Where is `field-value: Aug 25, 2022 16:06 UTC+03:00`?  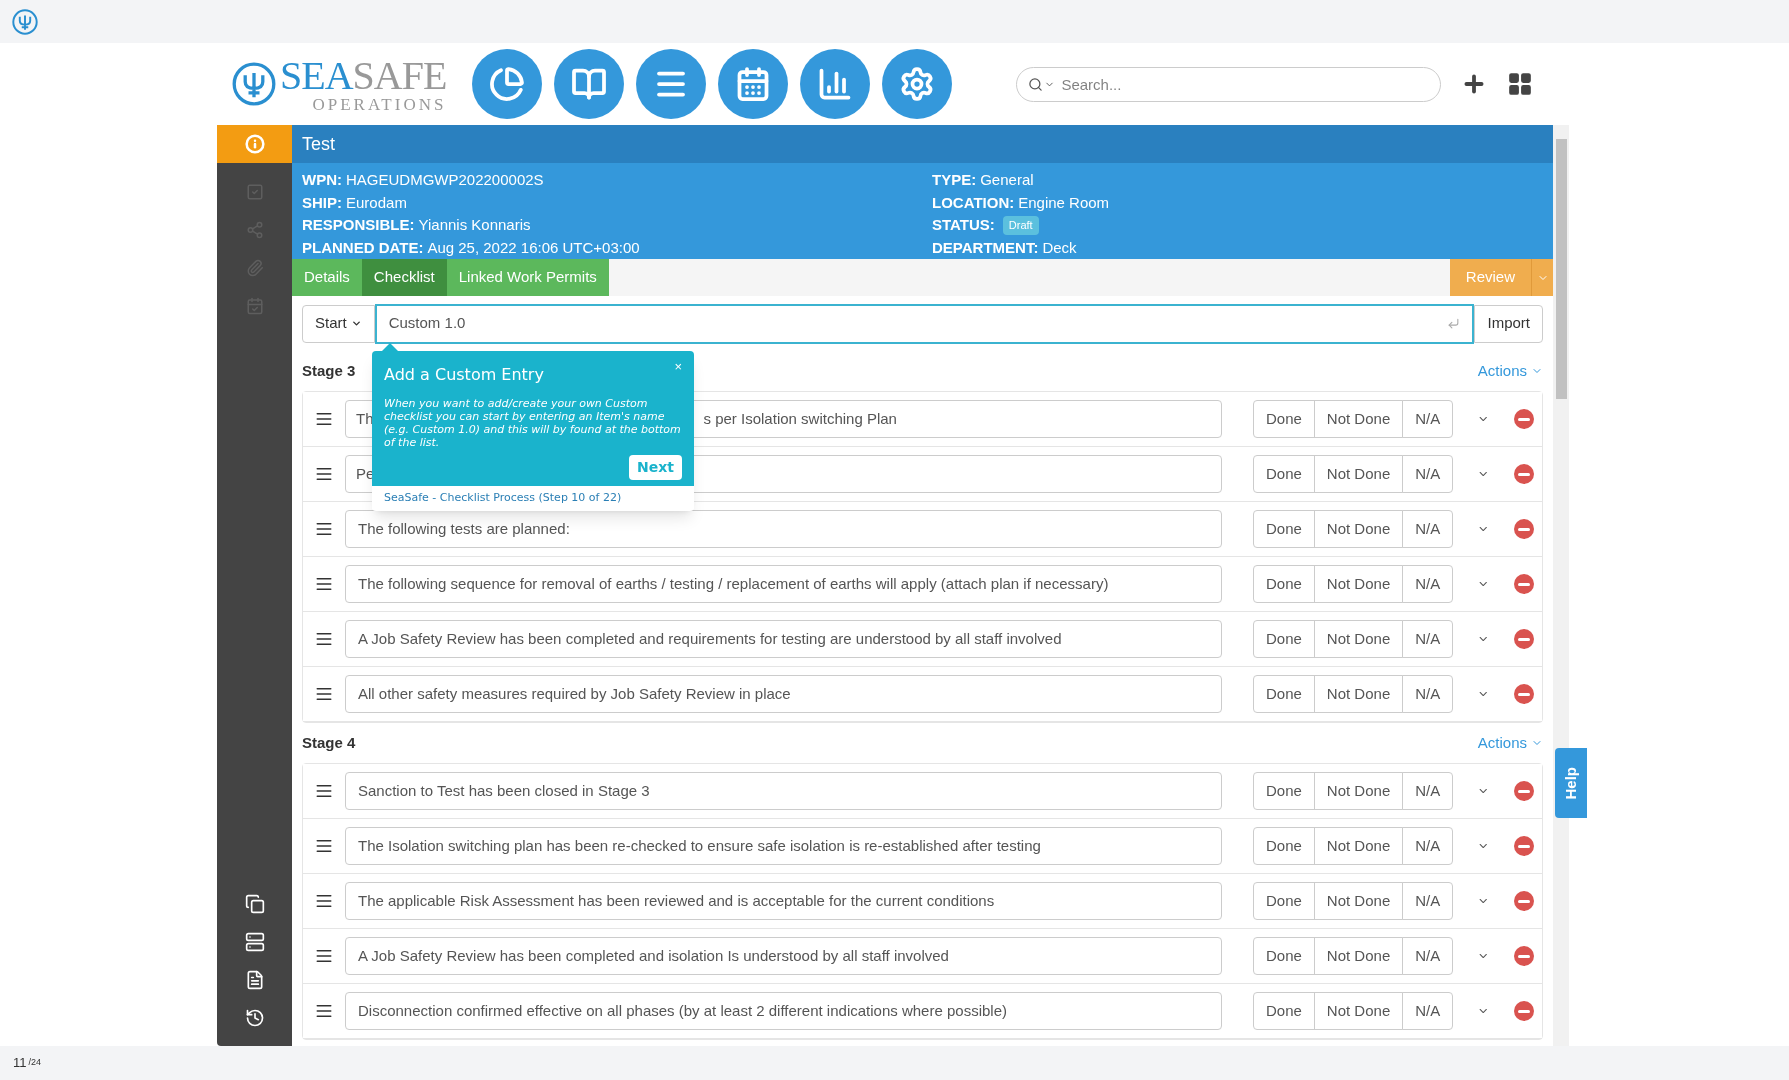 field-value: Aug 25, 2022 16:06 UTC+03:00 is located at coordinates (533, 247).